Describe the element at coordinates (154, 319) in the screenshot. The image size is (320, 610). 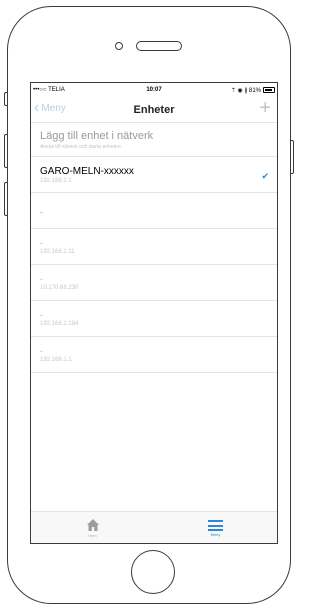
I see `list-item: - 192.168.1.184` at that location.